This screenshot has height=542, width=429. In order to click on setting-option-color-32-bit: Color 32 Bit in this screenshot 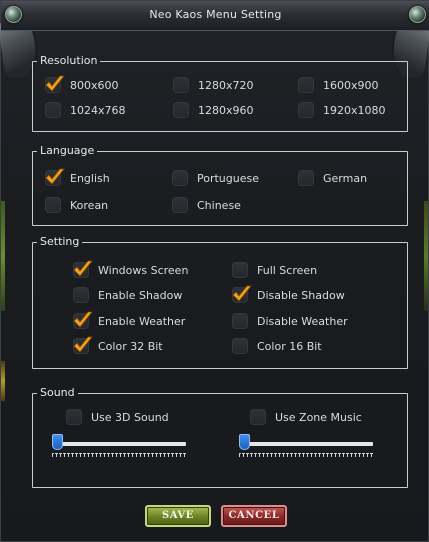, I will do `click(118, 346)`.